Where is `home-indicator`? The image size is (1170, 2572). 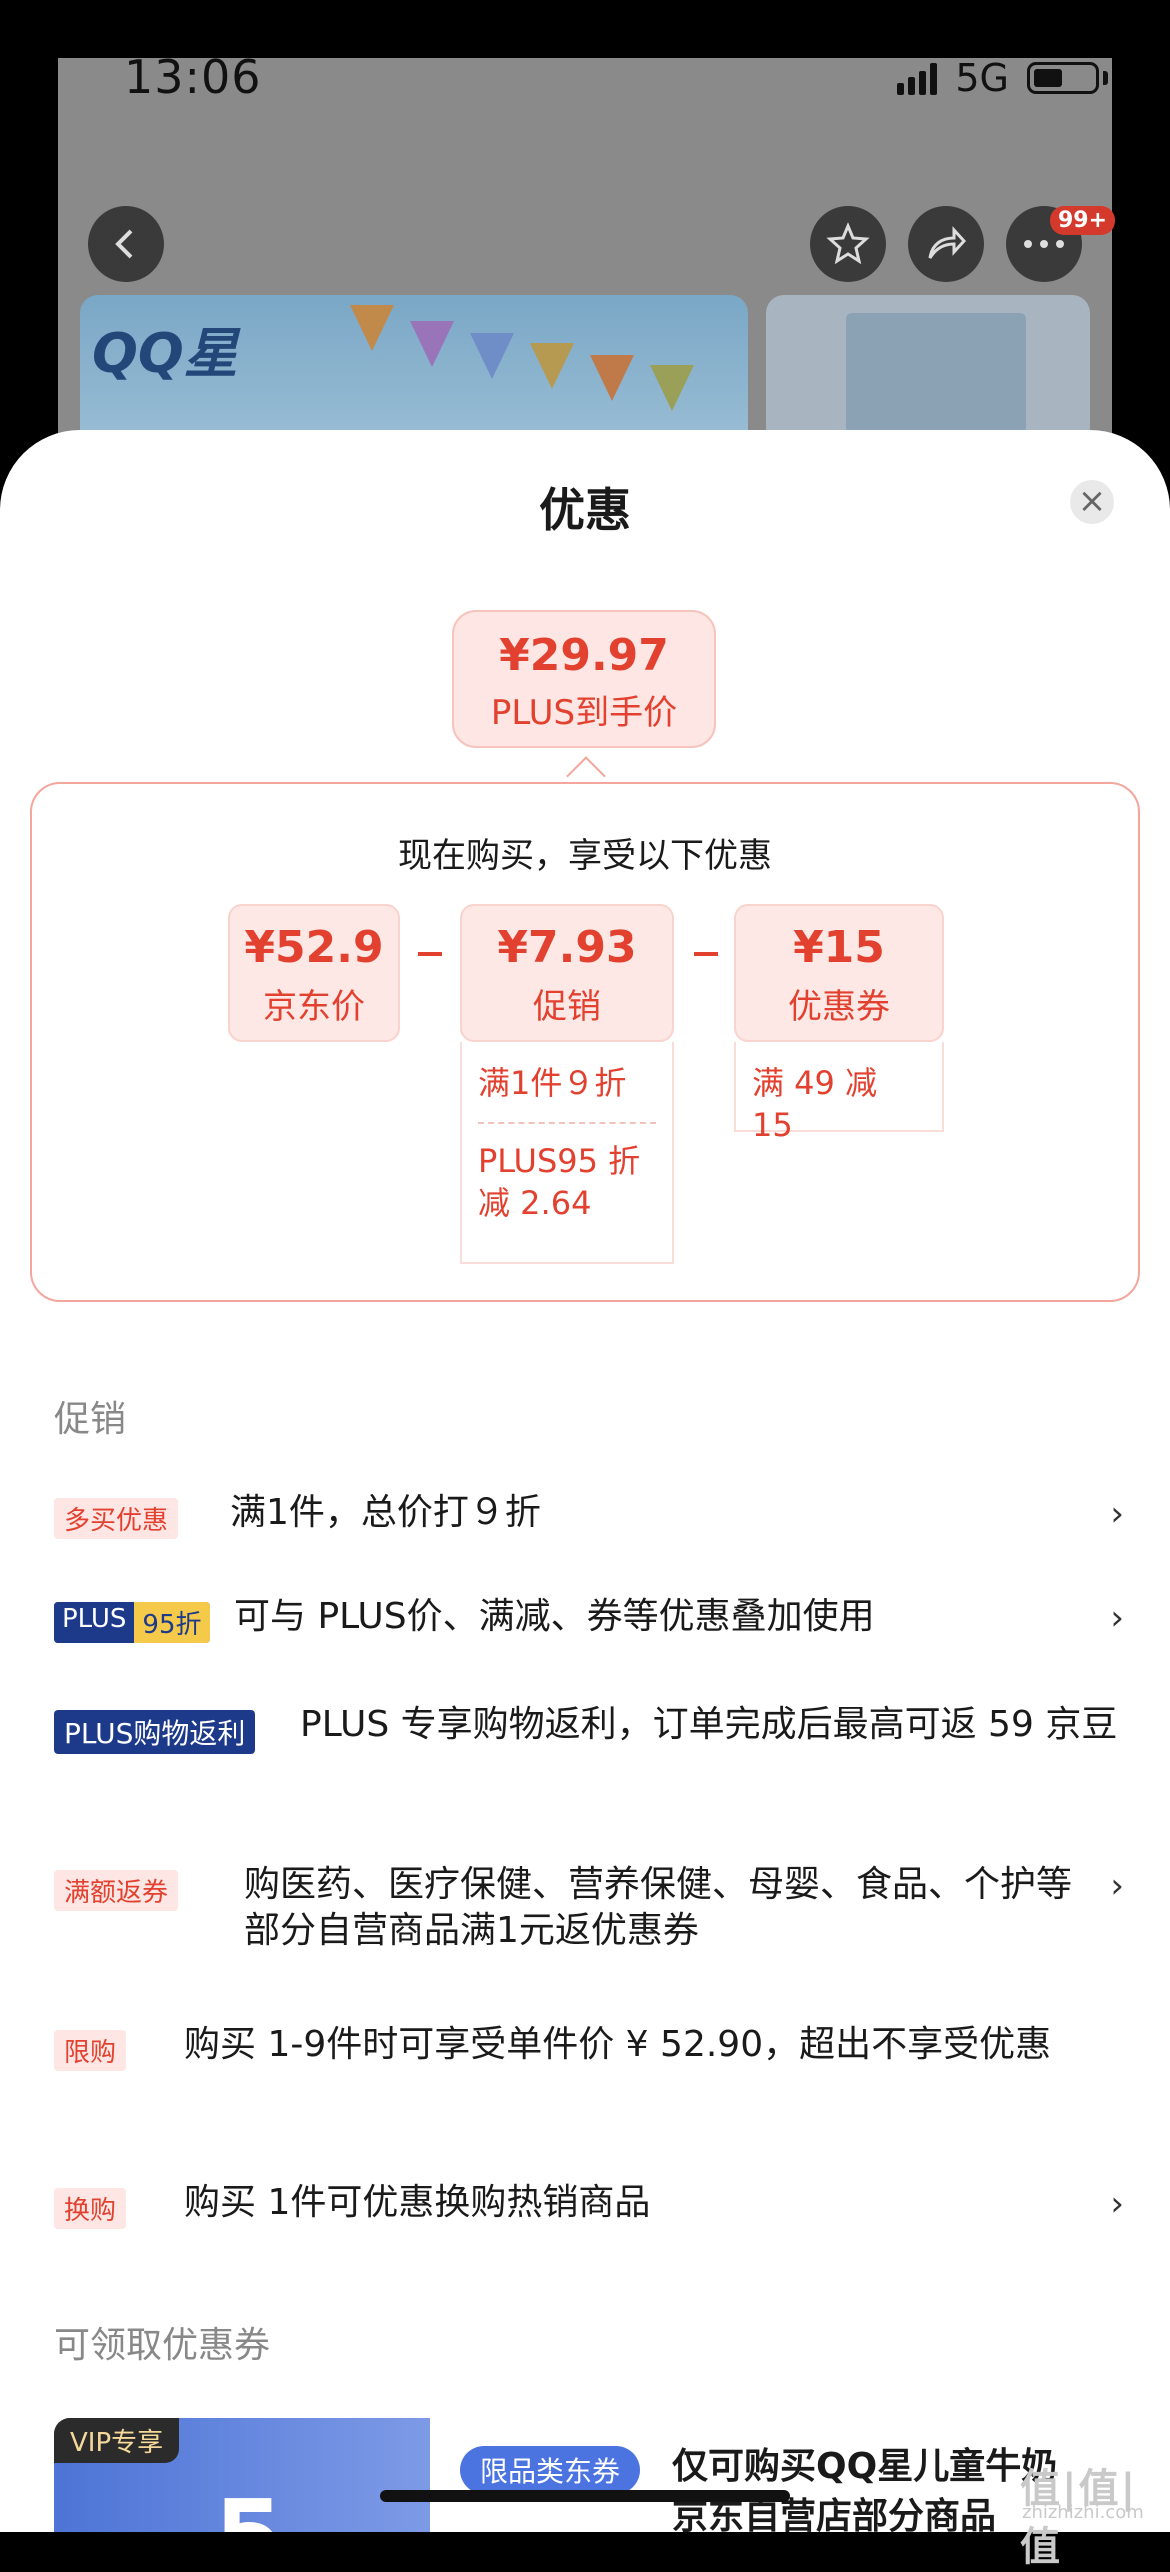
home-indicator is located at coordinates (585, 2496).